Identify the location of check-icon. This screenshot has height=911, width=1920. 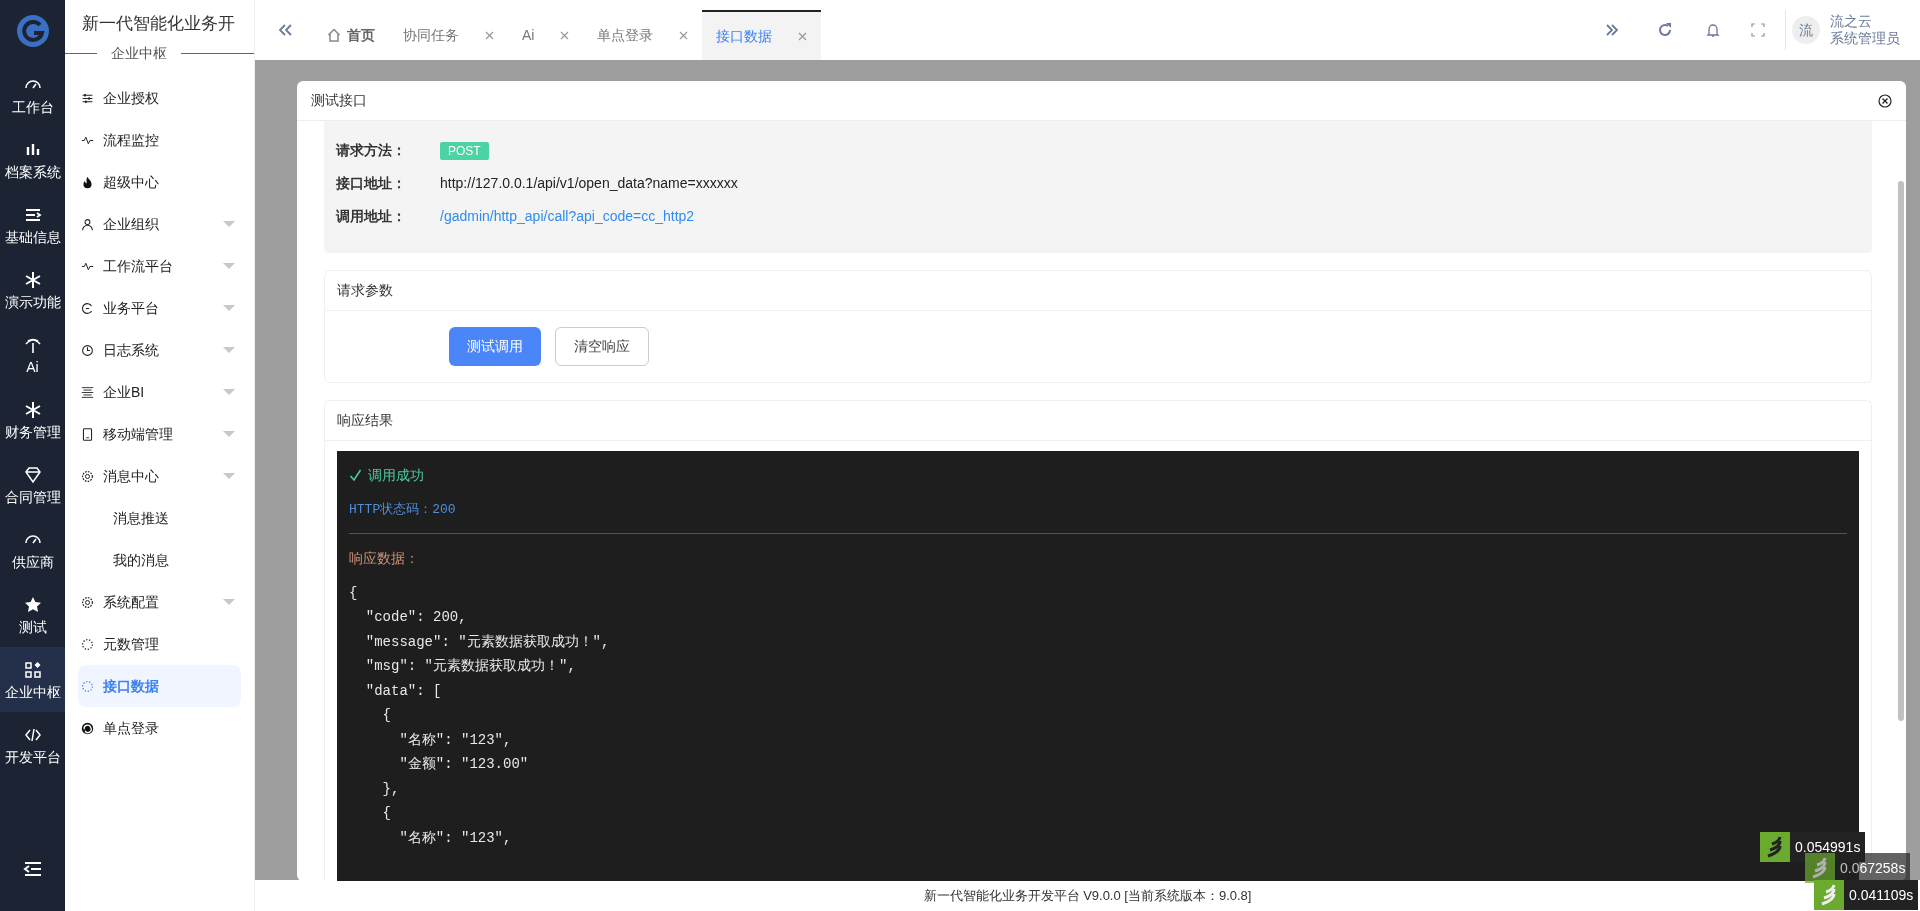
(355, 475).